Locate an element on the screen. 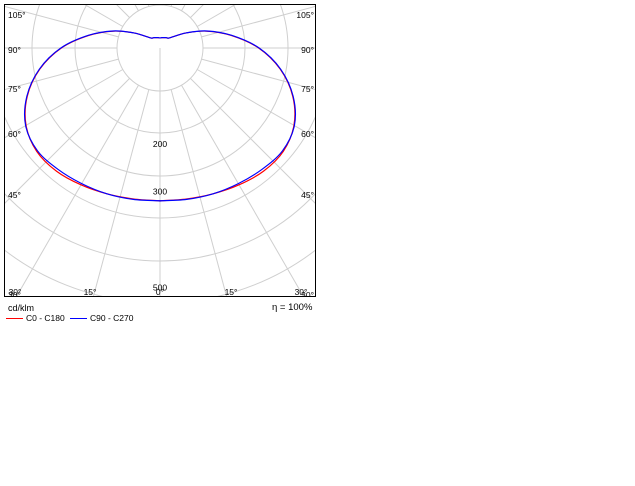  angle-label-left: 75° is located at coordinates (14, 89).